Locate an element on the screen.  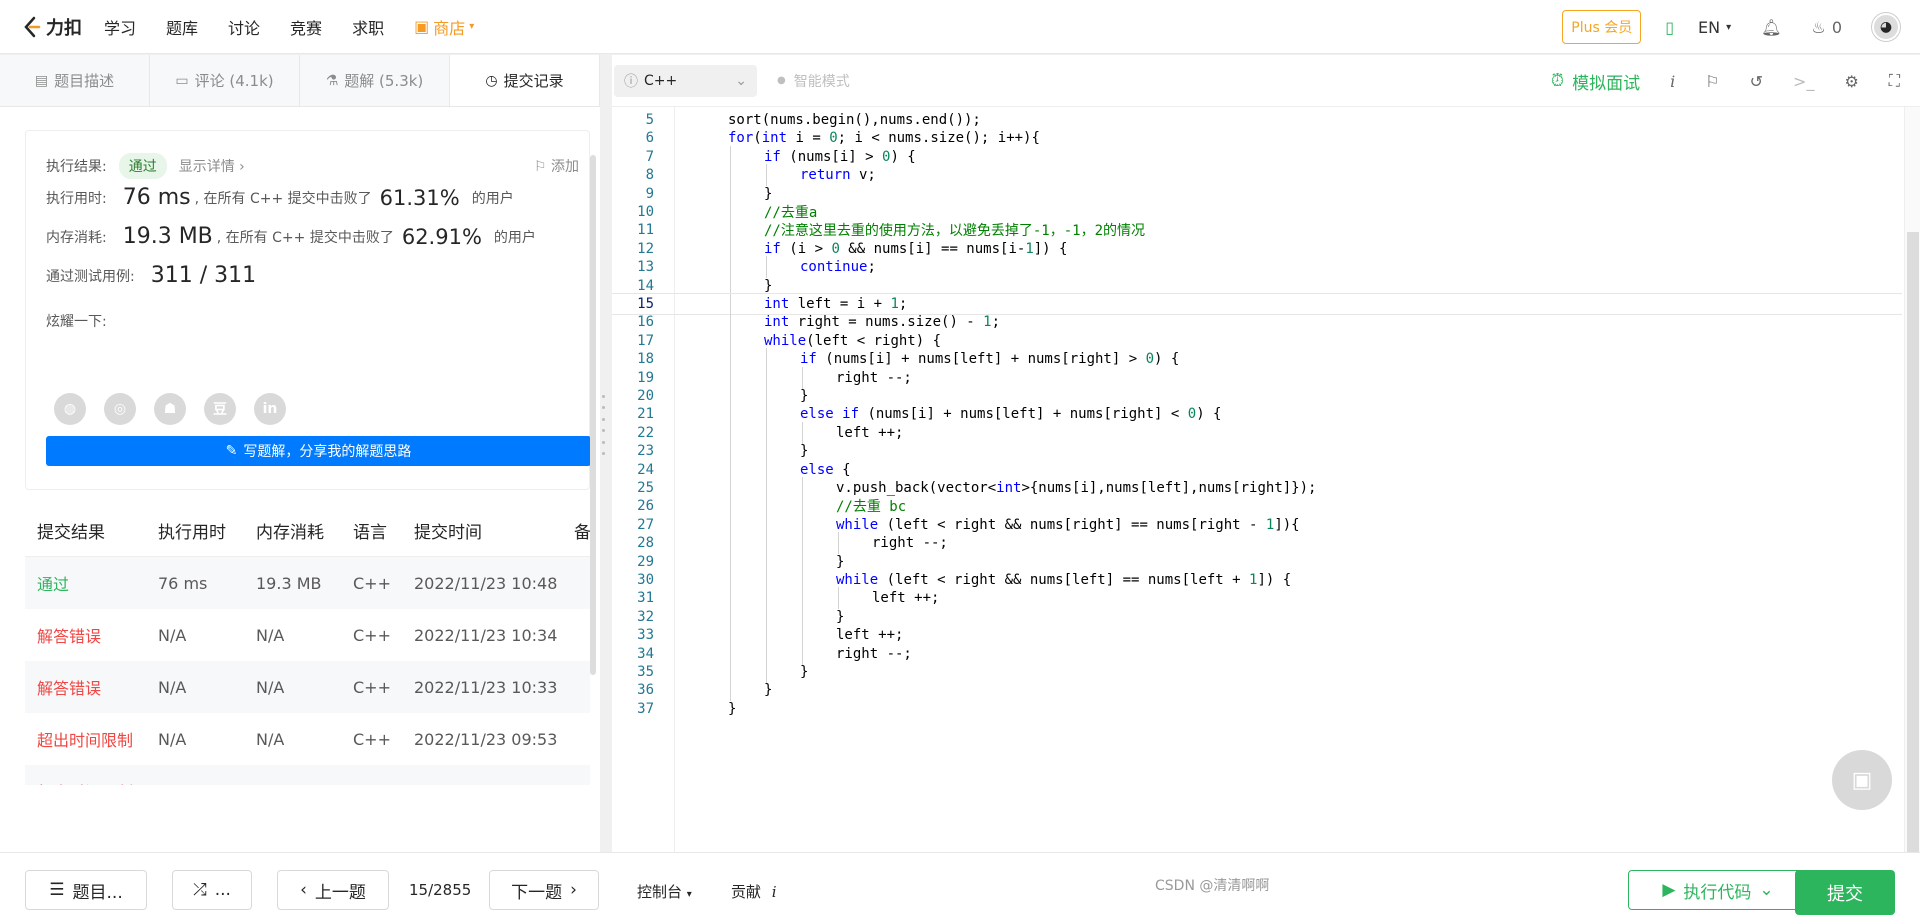
problem-tabs: ▤ 题目描述 ▭ 评论 (4.1k) ⚗ 题解 (5.3k) ◷ 提交记录 is located at coordinates (300, 81).